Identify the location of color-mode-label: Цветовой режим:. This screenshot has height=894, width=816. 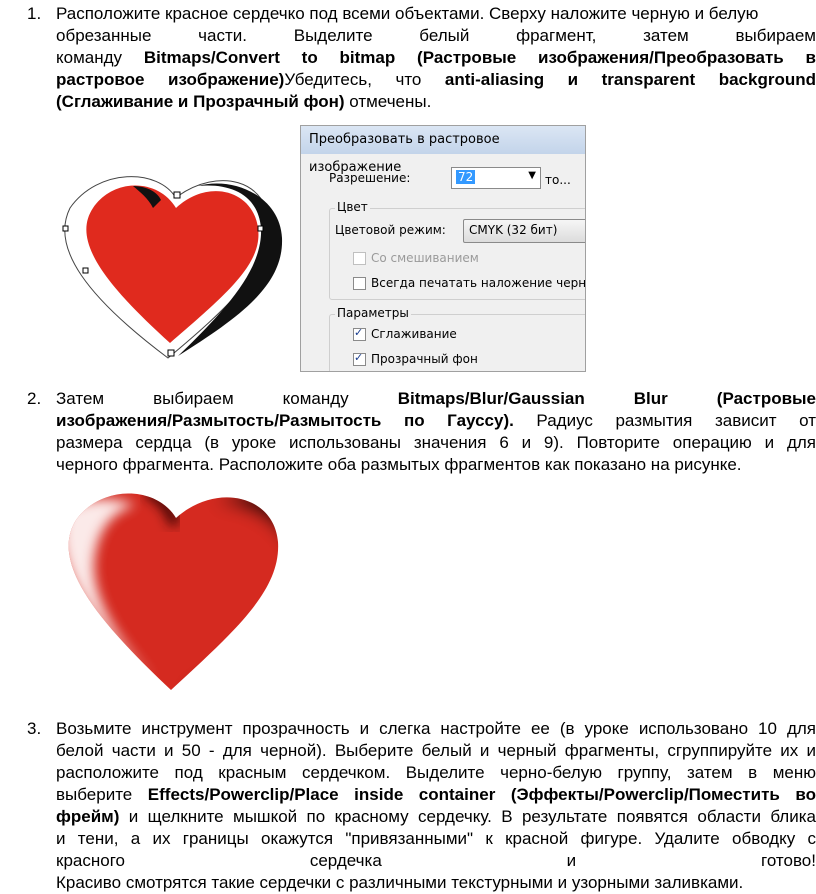
(390, 230).